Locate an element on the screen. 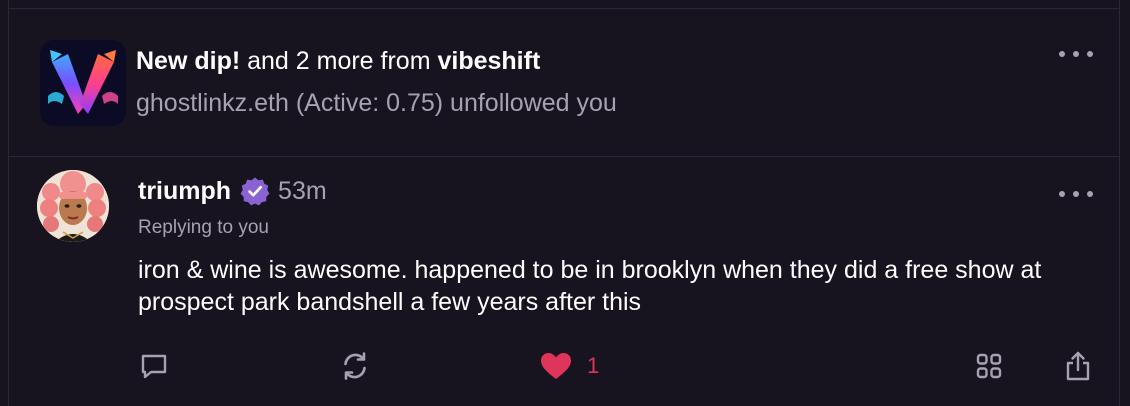  share-button is located at coordinates (1078, 366).